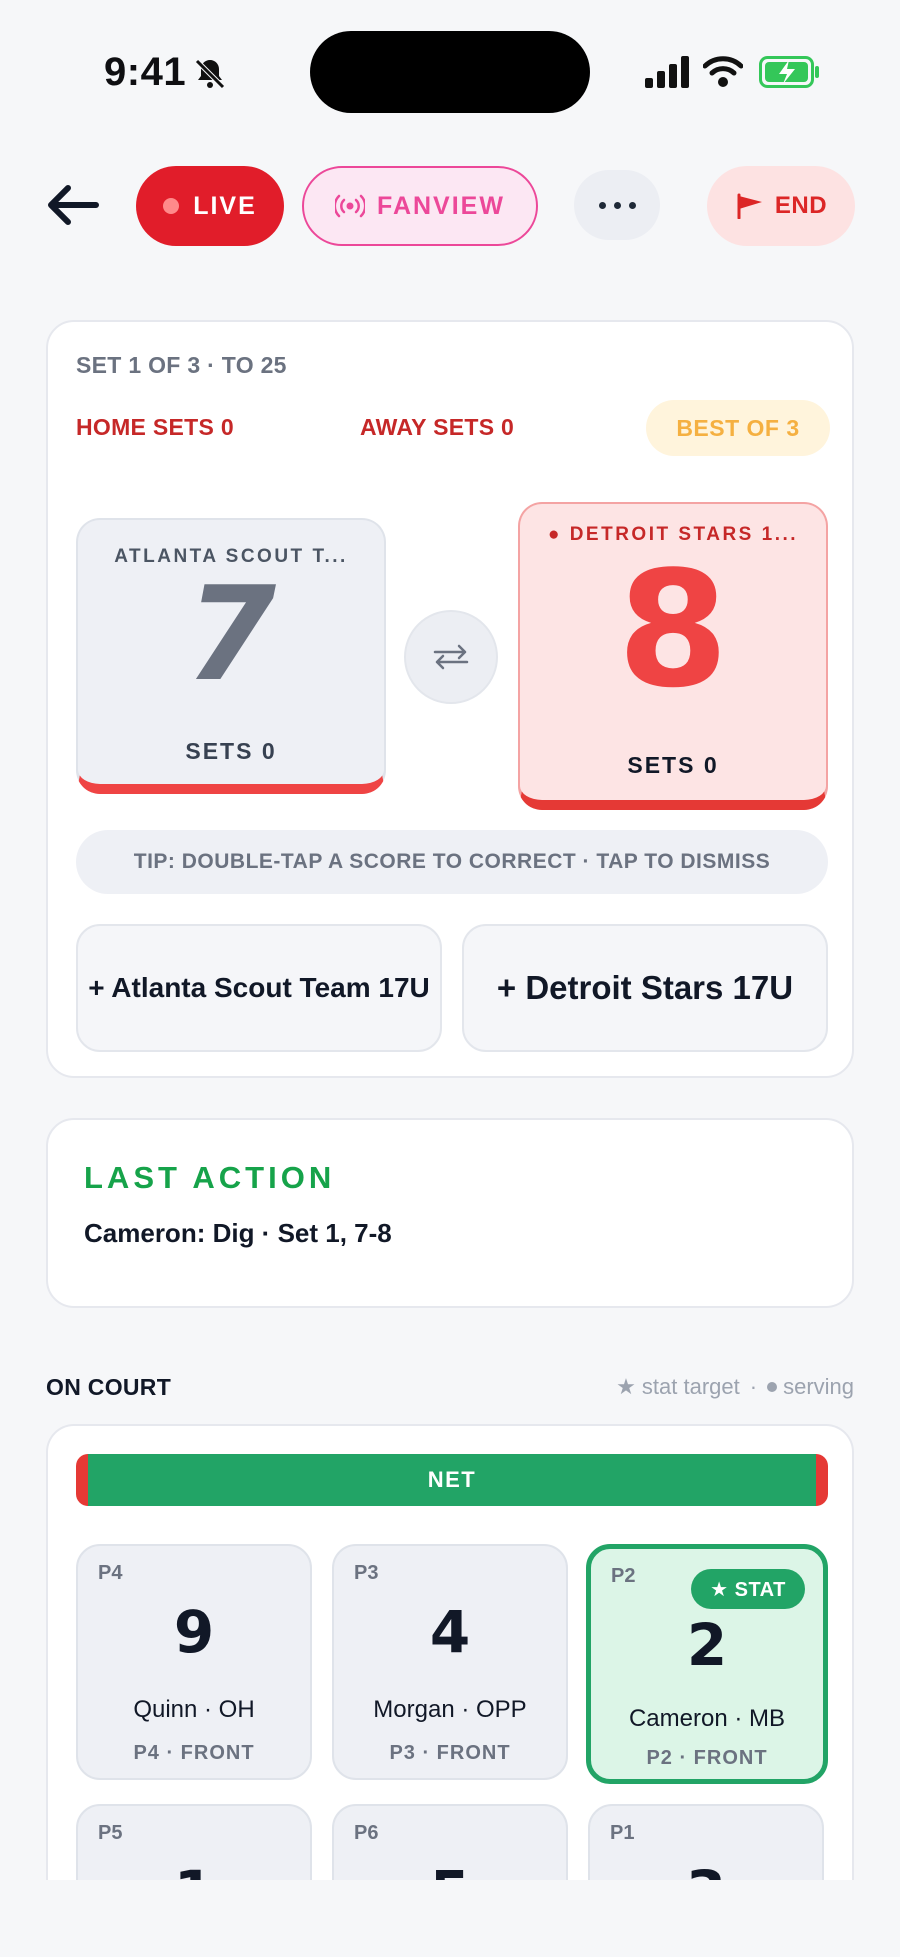  I want to click on player-card-p4: P4 9 Quinn · OH P4 · FRONT, so click(194, 1662).